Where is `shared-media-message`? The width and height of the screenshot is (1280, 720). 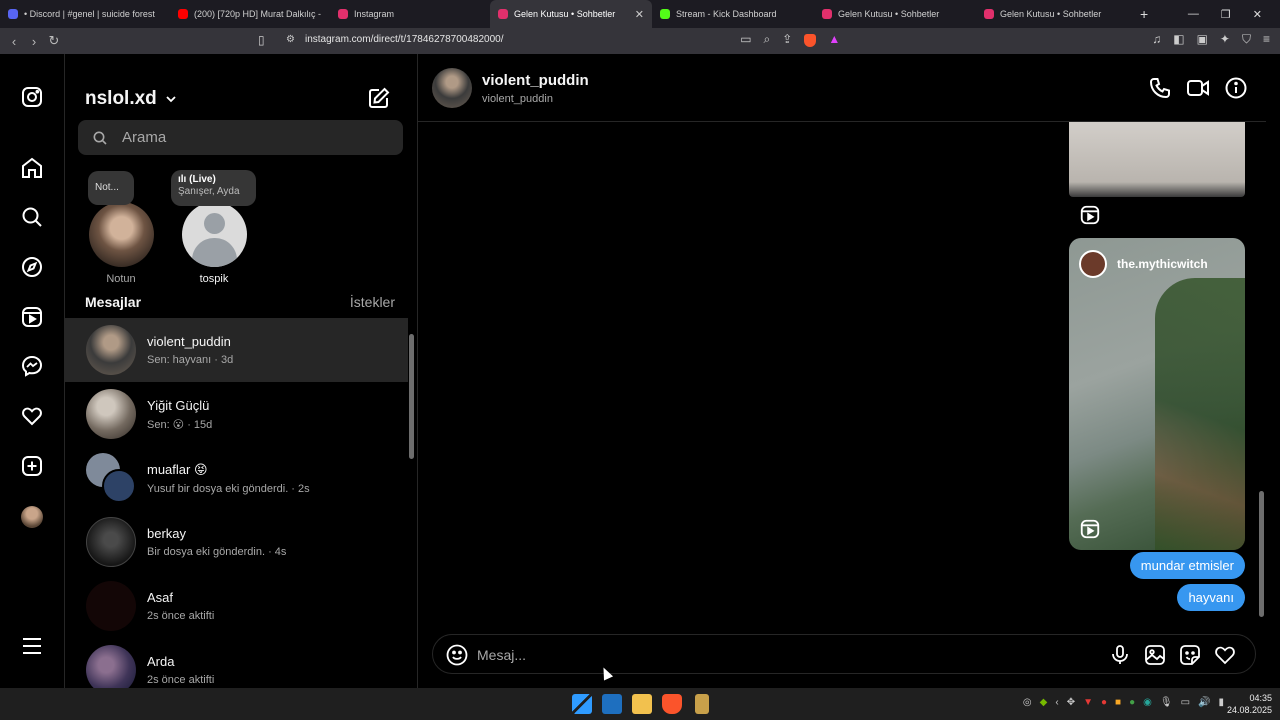 shared-media-message is located at coordinates (1157, 159).